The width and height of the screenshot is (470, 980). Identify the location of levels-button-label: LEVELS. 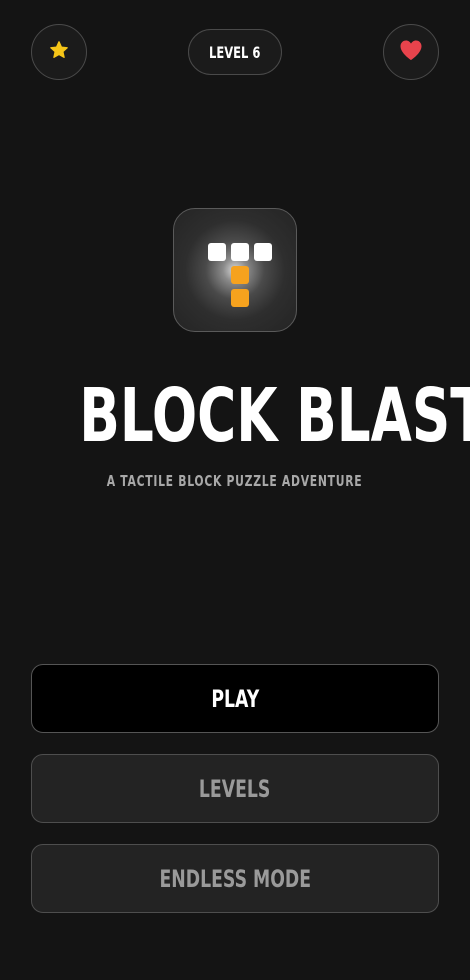
(235, 788).